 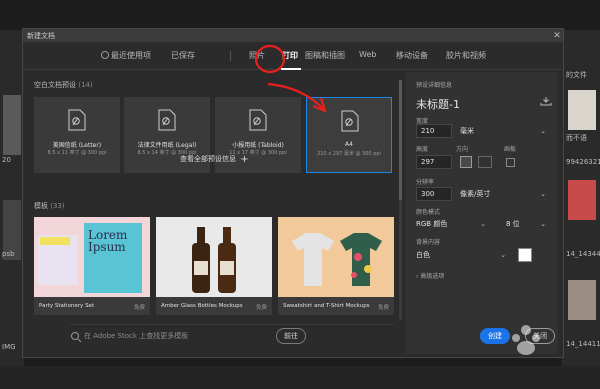 I want to click on advanced-options-toggle: › 高级选项, so click(x=430, y=275).